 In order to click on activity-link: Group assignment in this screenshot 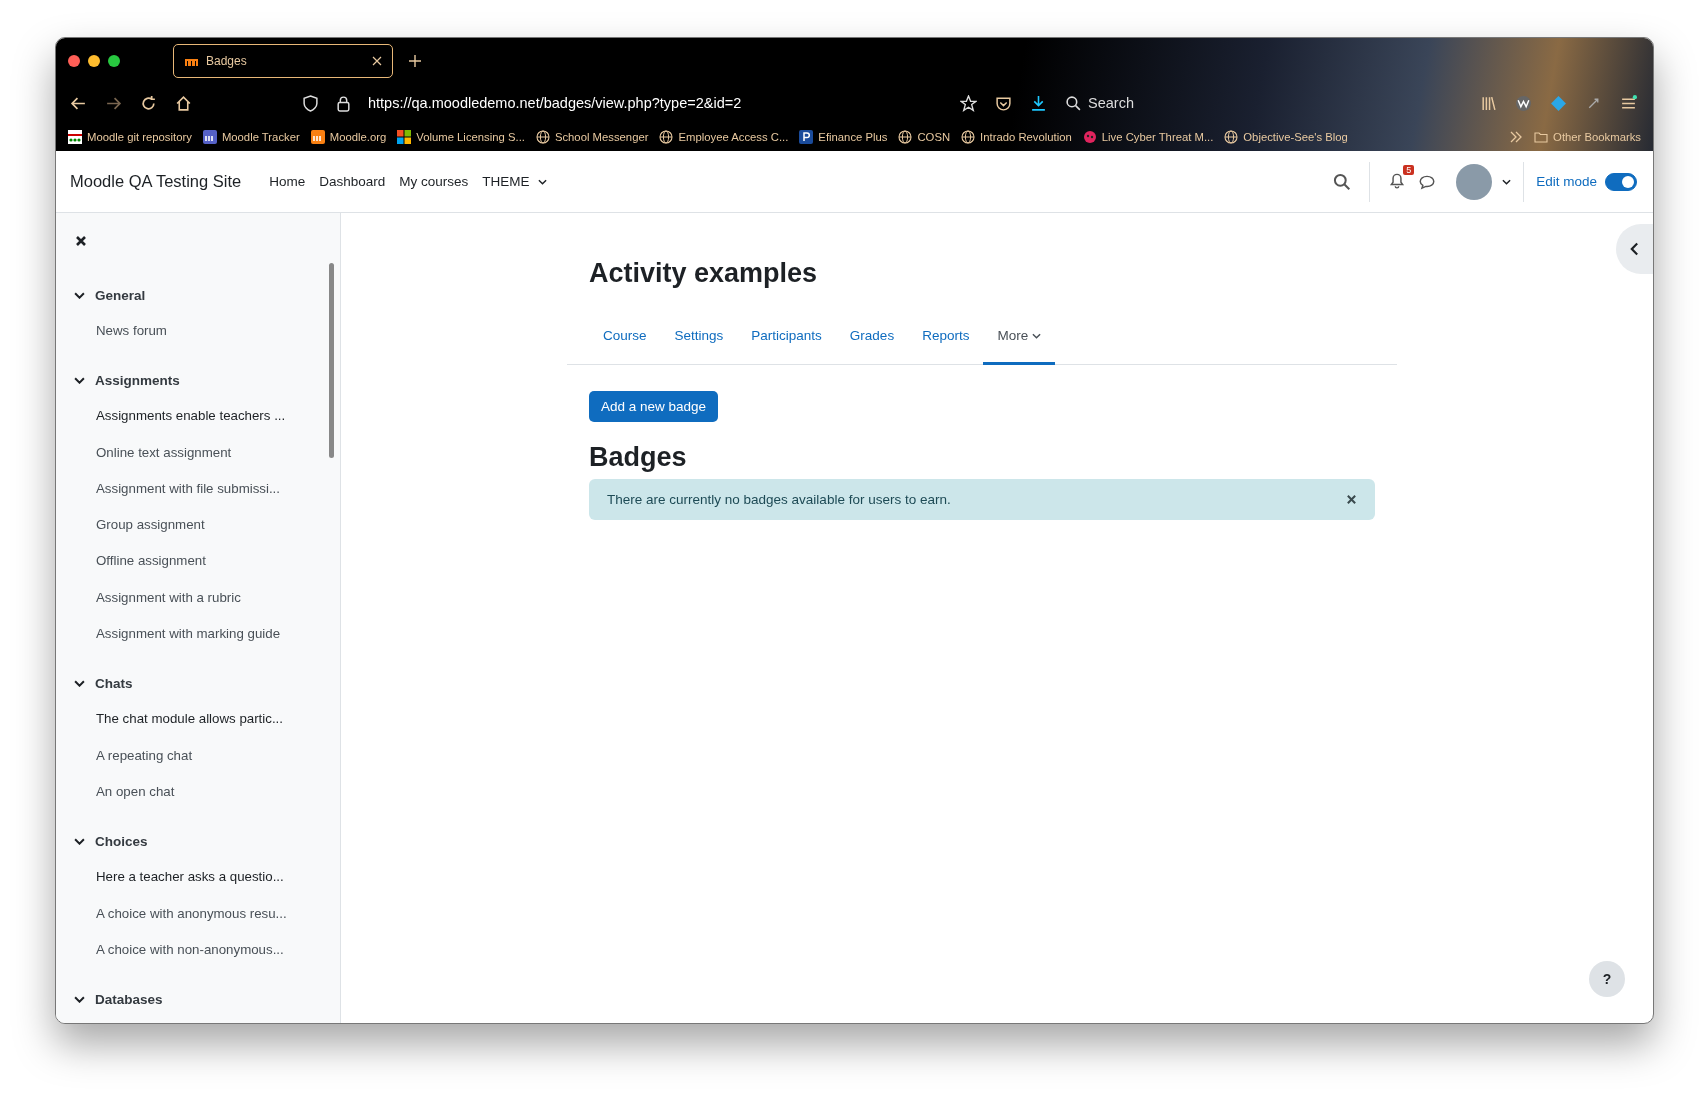, I will do `click(207, 525)`.